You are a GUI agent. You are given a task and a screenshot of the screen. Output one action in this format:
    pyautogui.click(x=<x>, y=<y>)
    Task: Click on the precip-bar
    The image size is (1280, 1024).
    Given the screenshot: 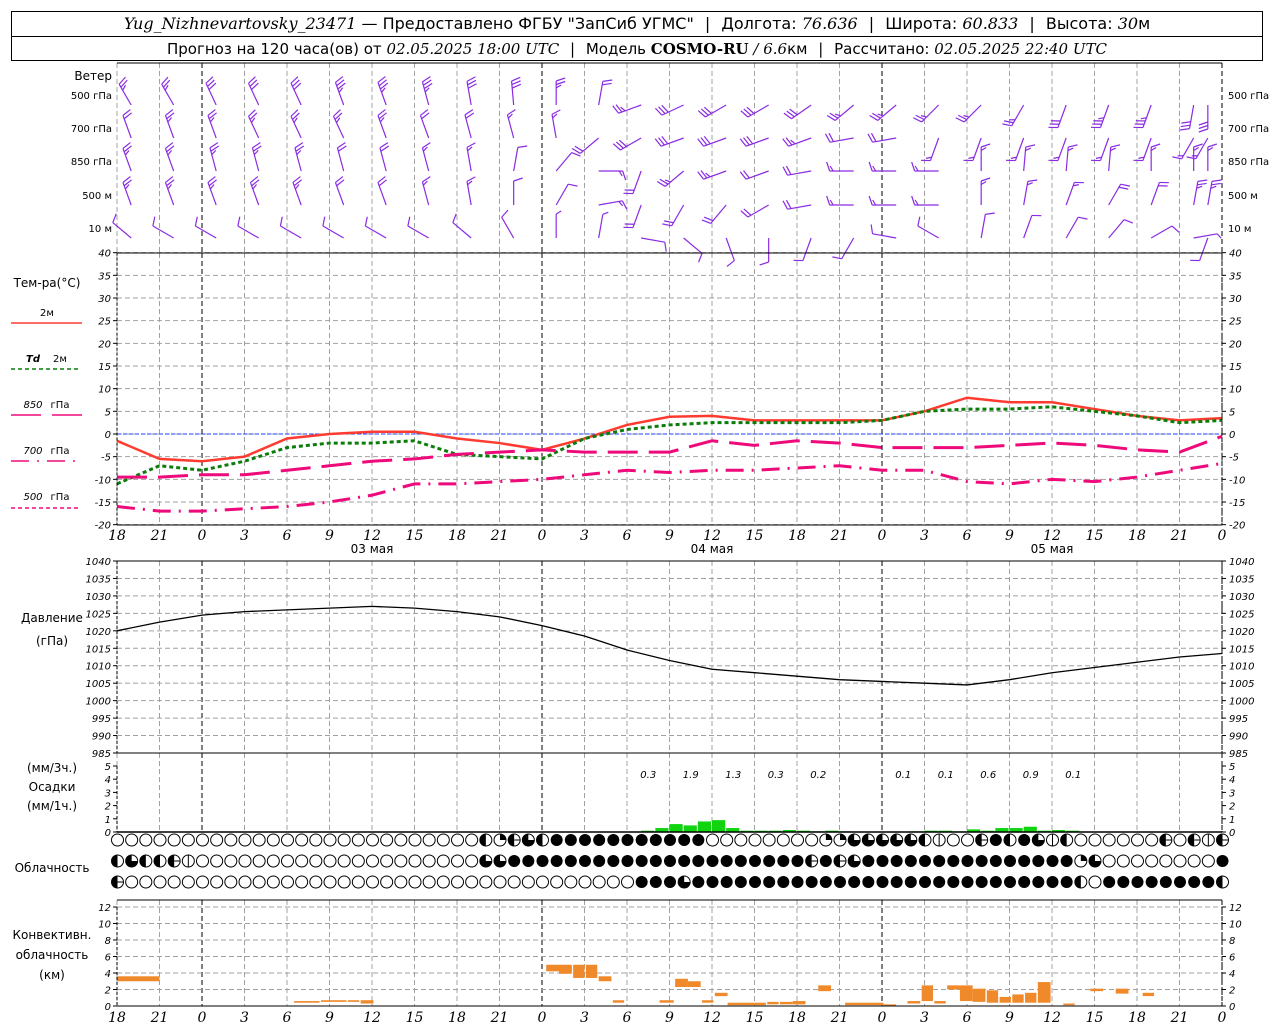 What is the action you would take?
    pyautogui.click(x=676, y=828)
    